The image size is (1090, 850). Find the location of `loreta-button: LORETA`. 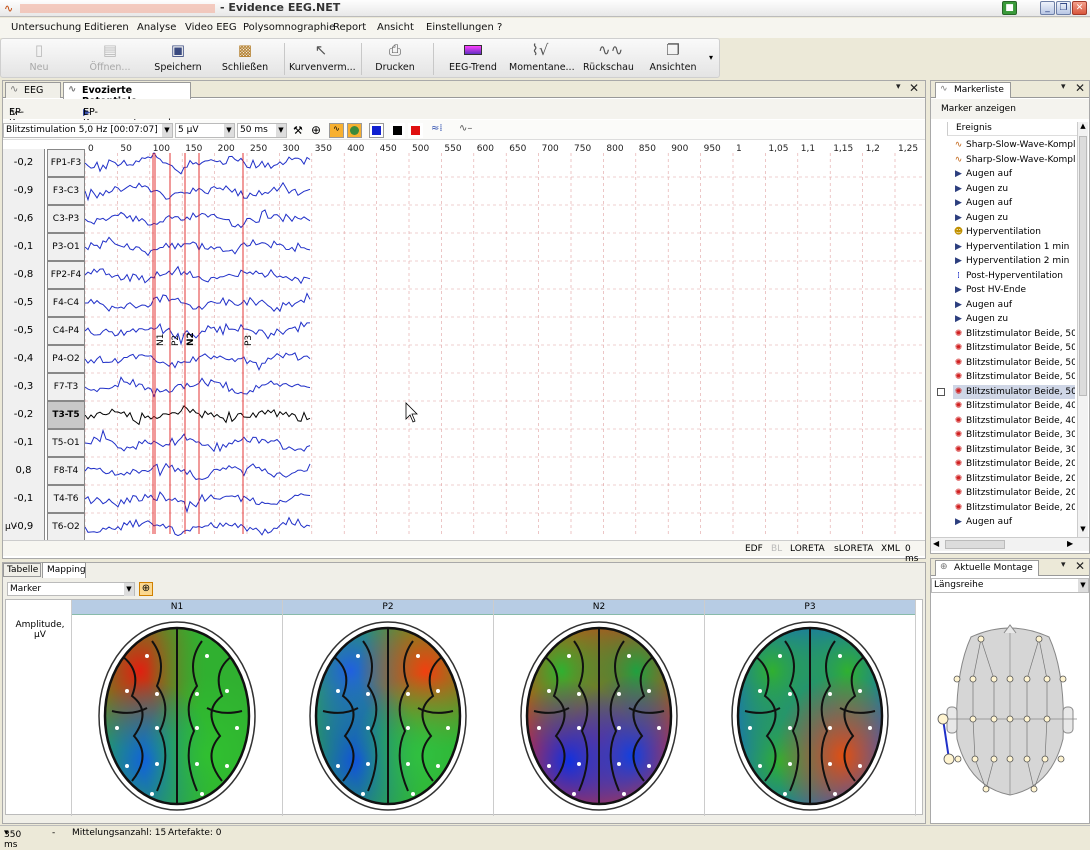

loreta-button: LORETA is located at coordinates (807, 549).